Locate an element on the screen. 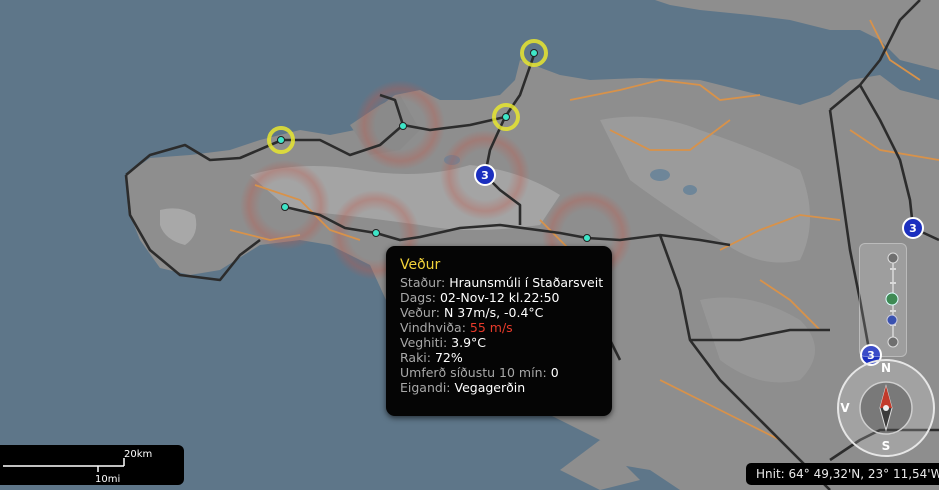  traffic-label: Umferð síðustu 10 mín: is located at coordinates (473, 372).